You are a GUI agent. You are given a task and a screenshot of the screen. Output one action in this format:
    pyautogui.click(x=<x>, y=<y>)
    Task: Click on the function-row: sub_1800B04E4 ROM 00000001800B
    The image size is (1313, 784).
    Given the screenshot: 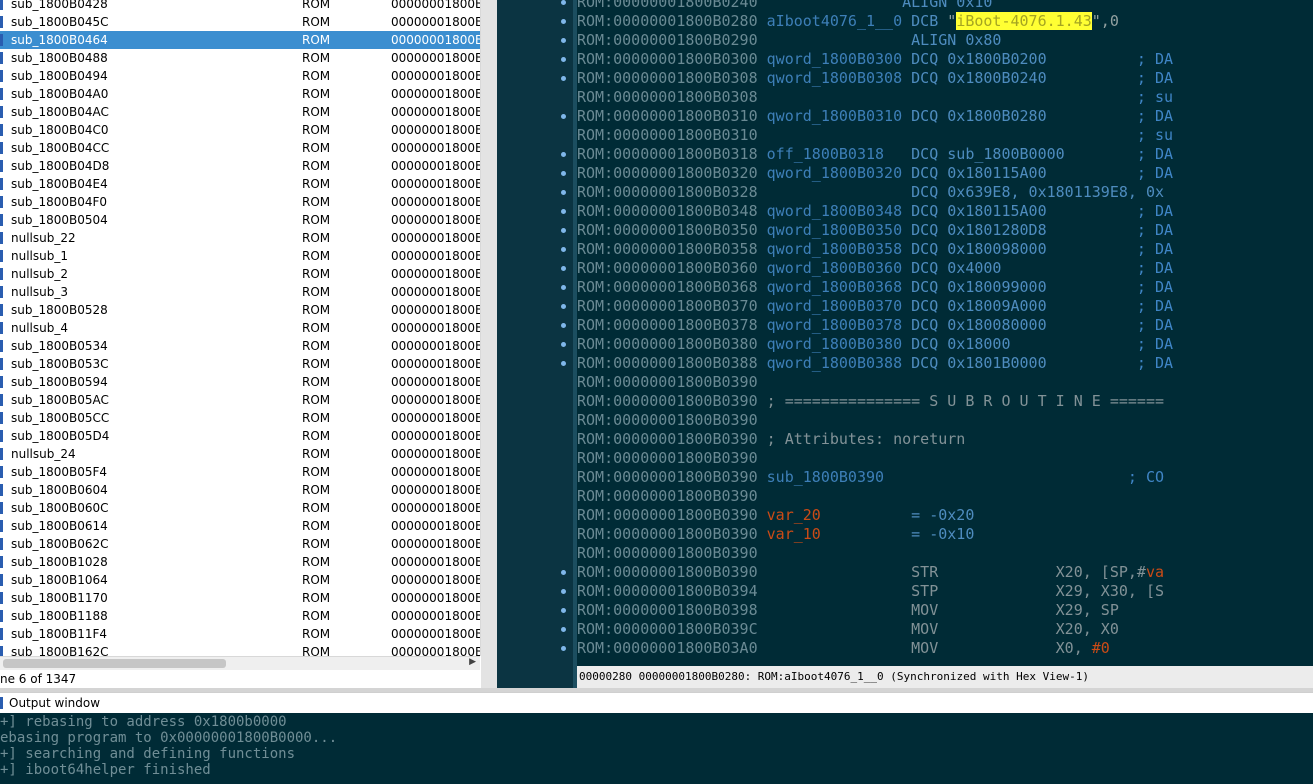 What is the action you would take?
    pyautogui.click(x=240, y=184)
    